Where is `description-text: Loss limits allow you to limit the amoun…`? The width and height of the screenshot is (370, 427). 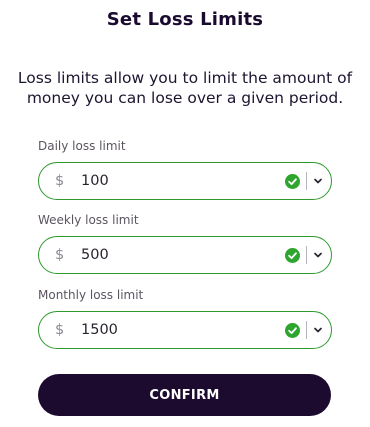
description-text: Loss limits allow you to limit the amoun… is located at coordinates (185, 88).